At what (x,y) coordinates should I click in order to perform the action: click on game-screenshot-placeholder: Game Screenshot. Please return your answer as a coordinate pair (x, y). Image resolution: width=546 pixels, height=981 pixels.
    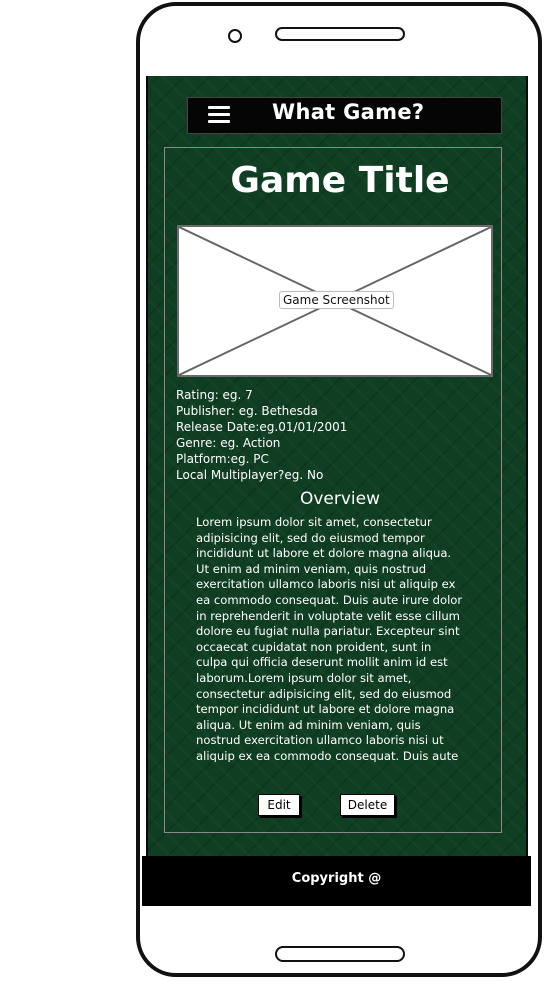
    Looking at the image, I should click on (335, 301).